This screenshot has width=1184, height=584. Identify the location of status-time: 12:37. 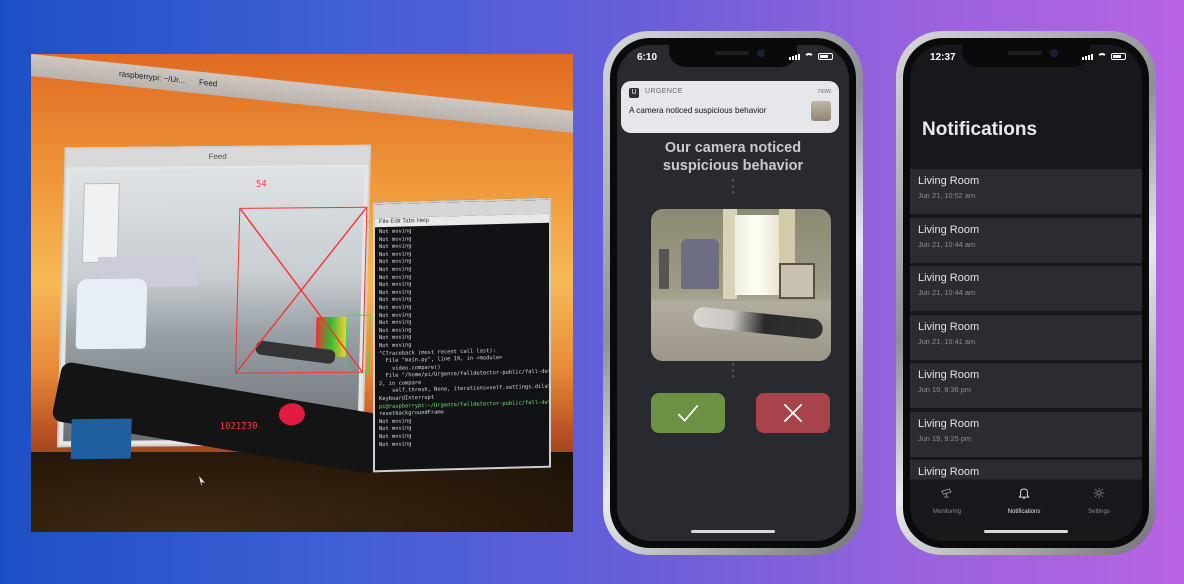
(943, 57).